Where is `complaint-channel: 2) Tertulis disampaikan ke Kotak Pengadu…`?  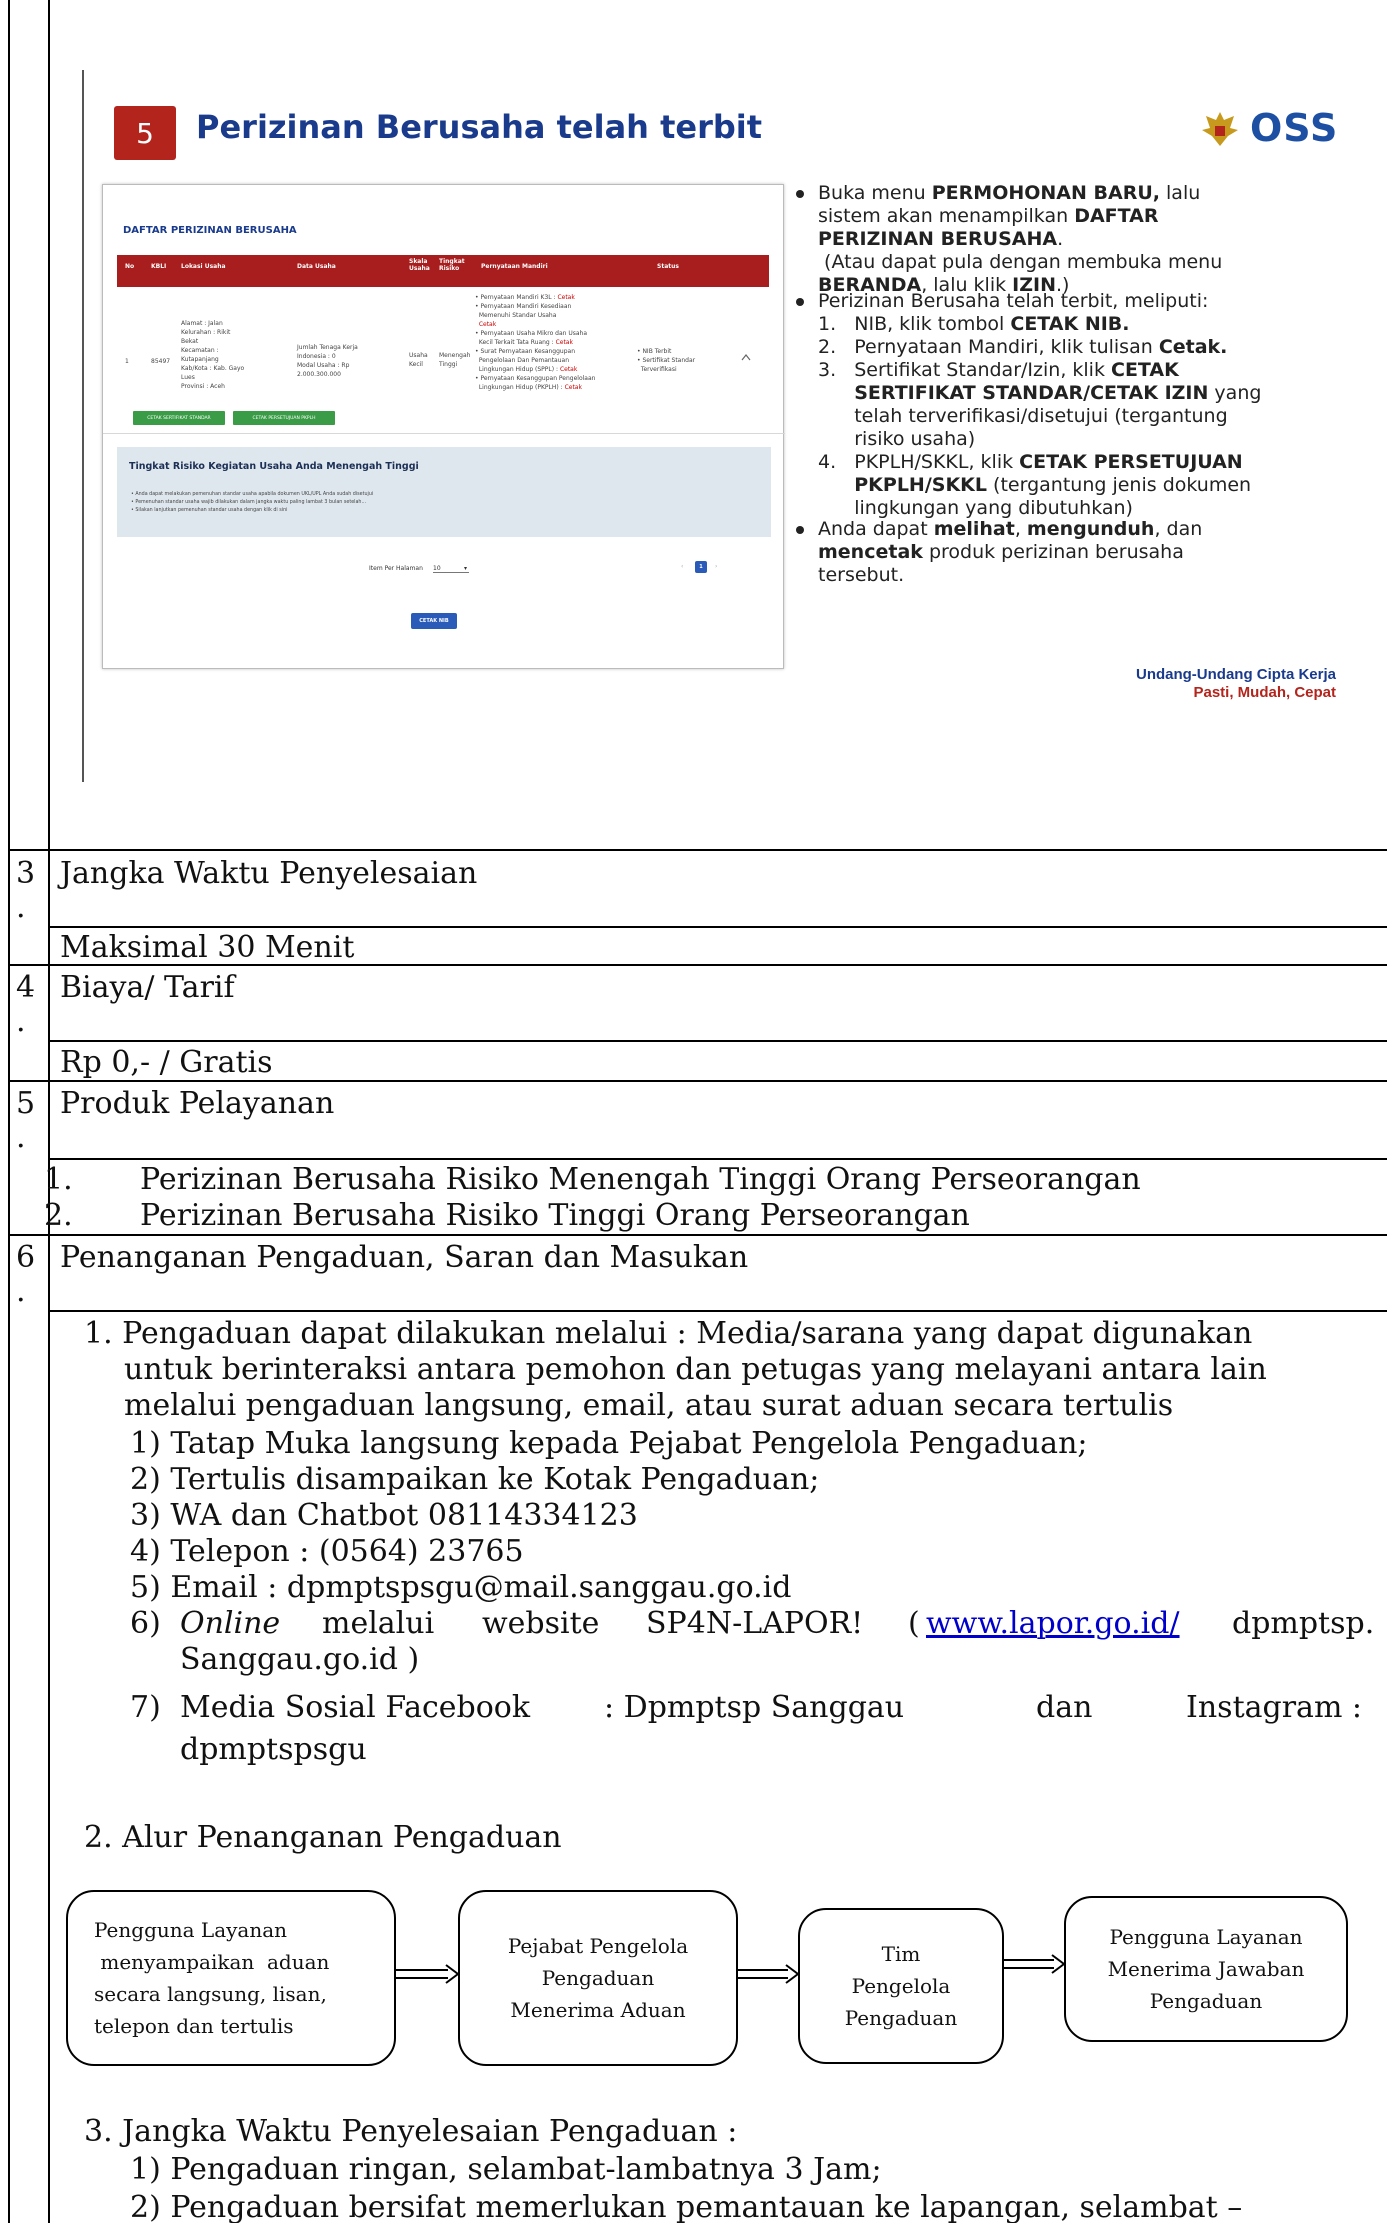 complaint-channel: 2) Tertulis disampaikan ke Kotak Pengadu… is located at coordinates (475, 1479).